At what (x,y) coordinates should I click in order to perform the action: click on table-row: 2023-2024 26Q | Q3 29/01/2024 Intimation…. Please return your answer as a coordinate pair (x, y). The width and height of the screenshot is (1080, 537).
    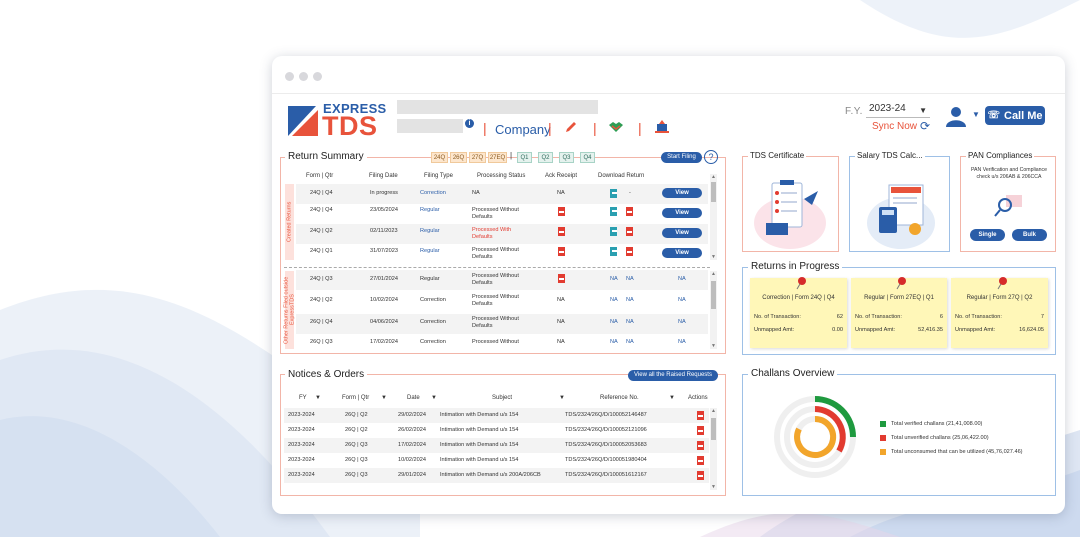
    Looking at the image, I should click on (496, 475).